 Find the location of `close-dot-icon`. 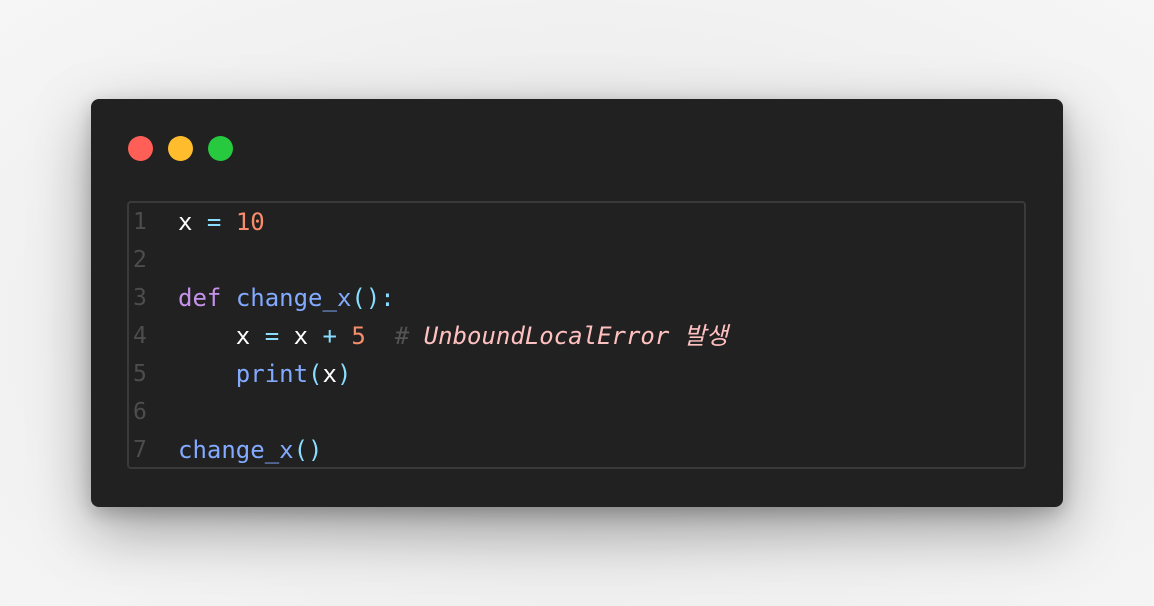

close-dot-icon is located at coordinates (140, 148).